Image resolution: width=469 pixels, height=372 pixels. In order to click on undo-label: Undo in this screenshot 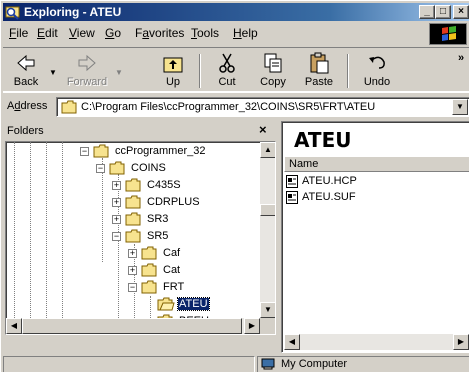, I will do `click(377, 82)`.